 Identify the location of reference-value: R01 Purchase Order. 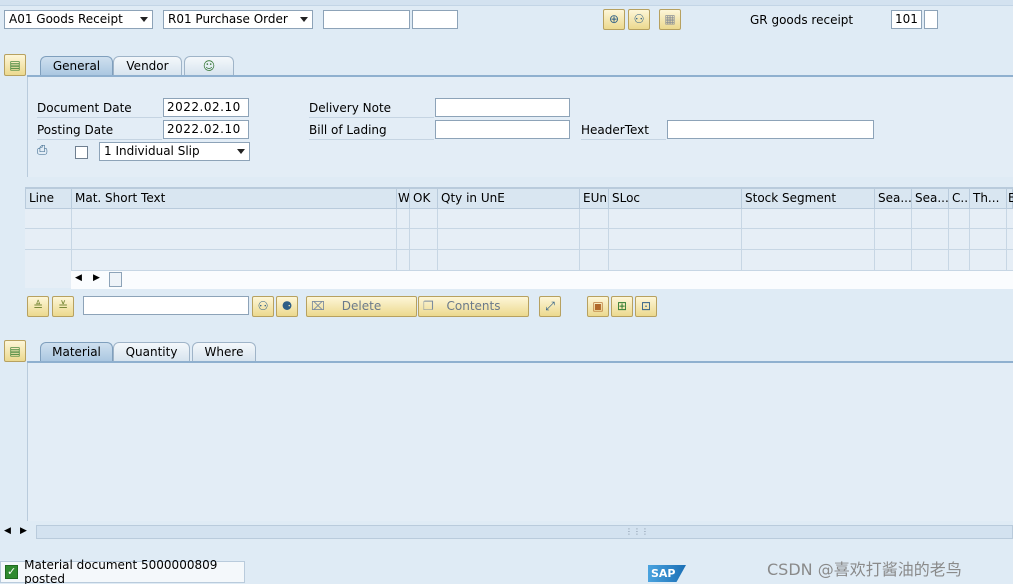
(228, 19).